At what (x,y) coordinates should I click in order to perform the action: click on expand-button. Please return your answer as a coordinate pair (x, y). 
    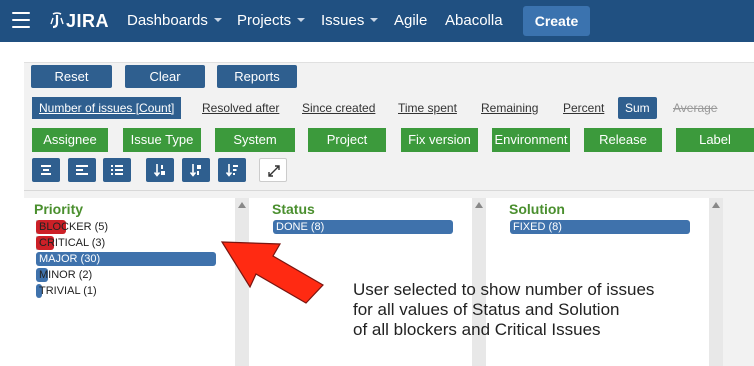
    Looking at the image, I should click on (273, 170).